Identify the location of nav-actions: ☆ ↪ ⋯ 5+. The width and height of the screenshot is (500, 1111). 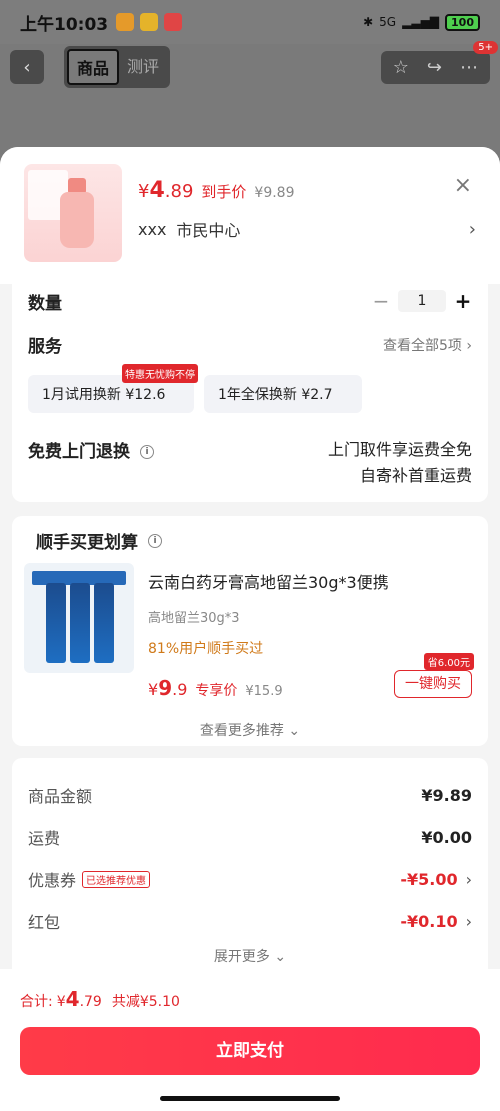
(439, 62).